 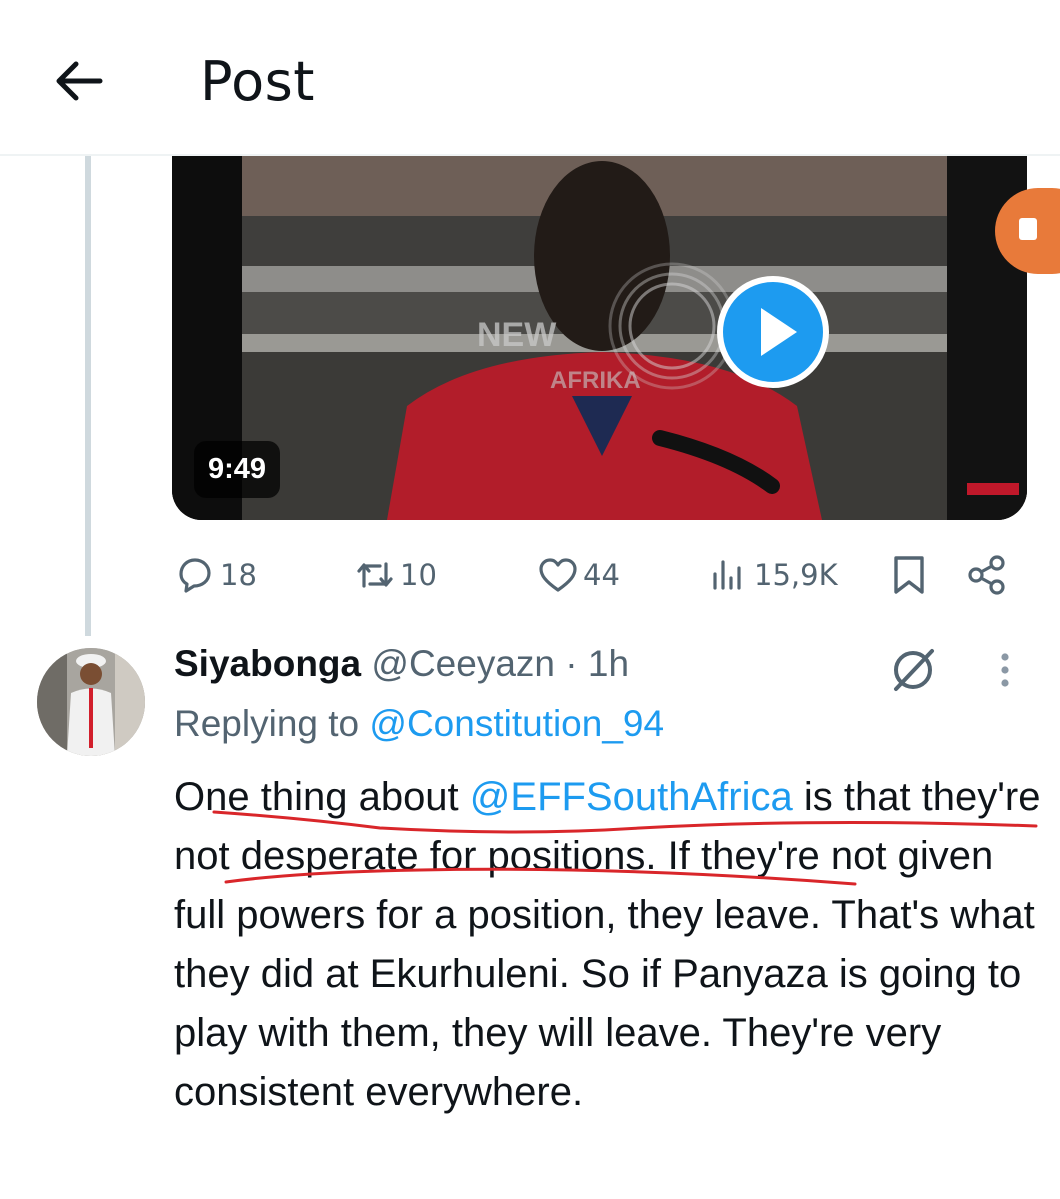 I want to click on avatar-photo, so click(x=91, y=702).